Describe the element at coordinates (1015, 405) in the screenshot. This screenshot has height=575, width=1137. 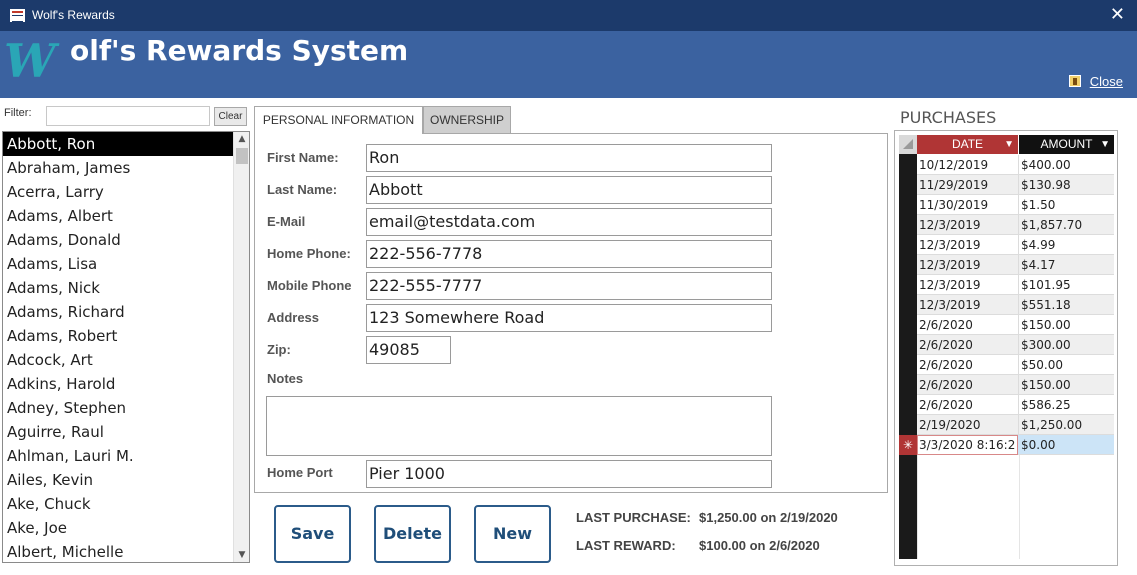
I see `purchase-row: 2/6/2020 $586.25` at that location.